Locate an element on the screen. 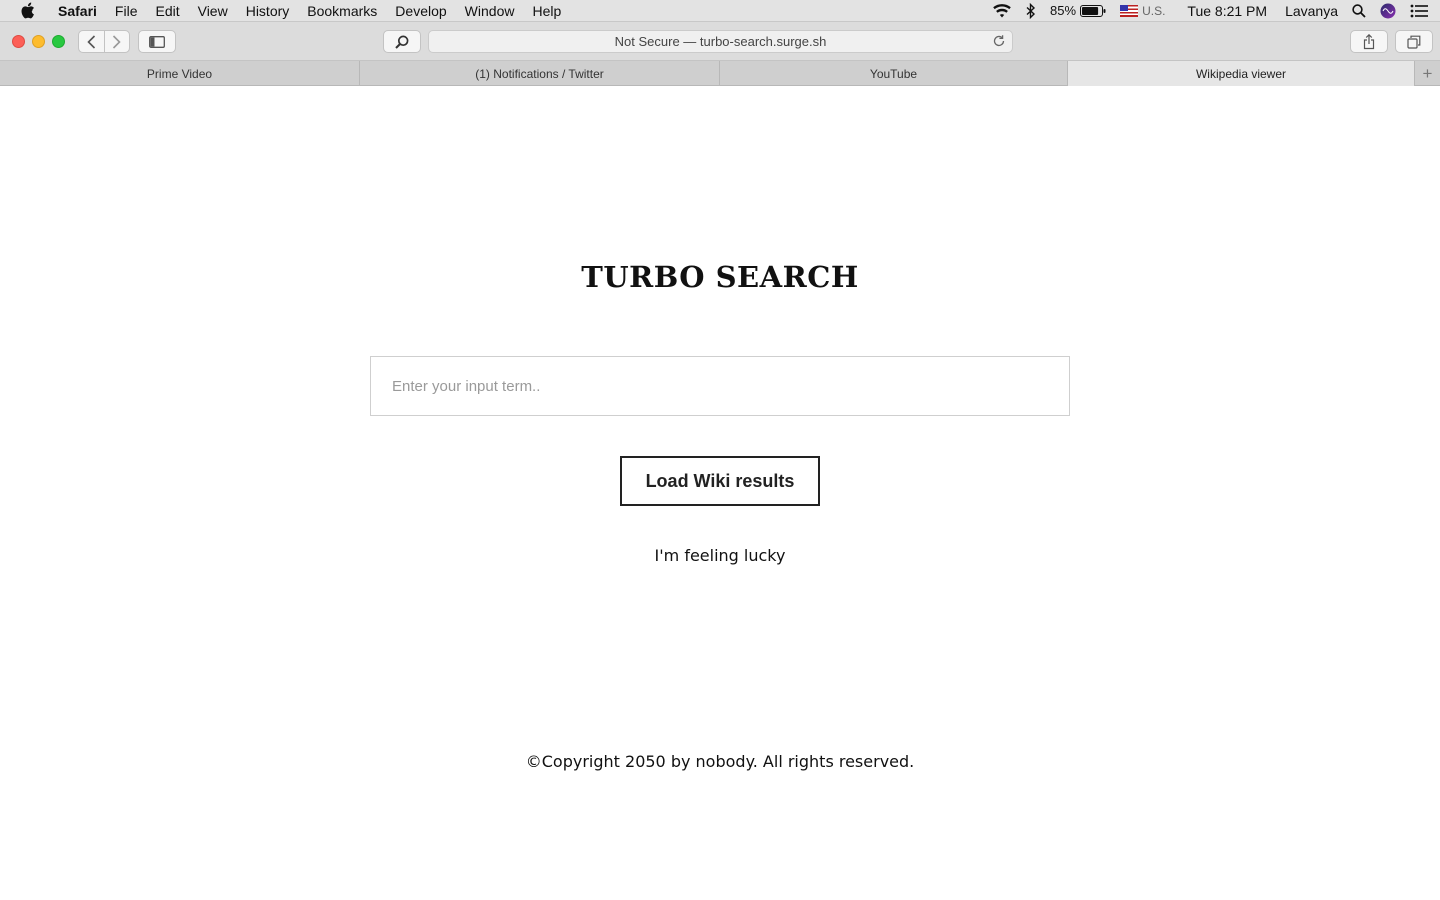  tab-prime-video: Prime Video is located at coordinates (180, 73).